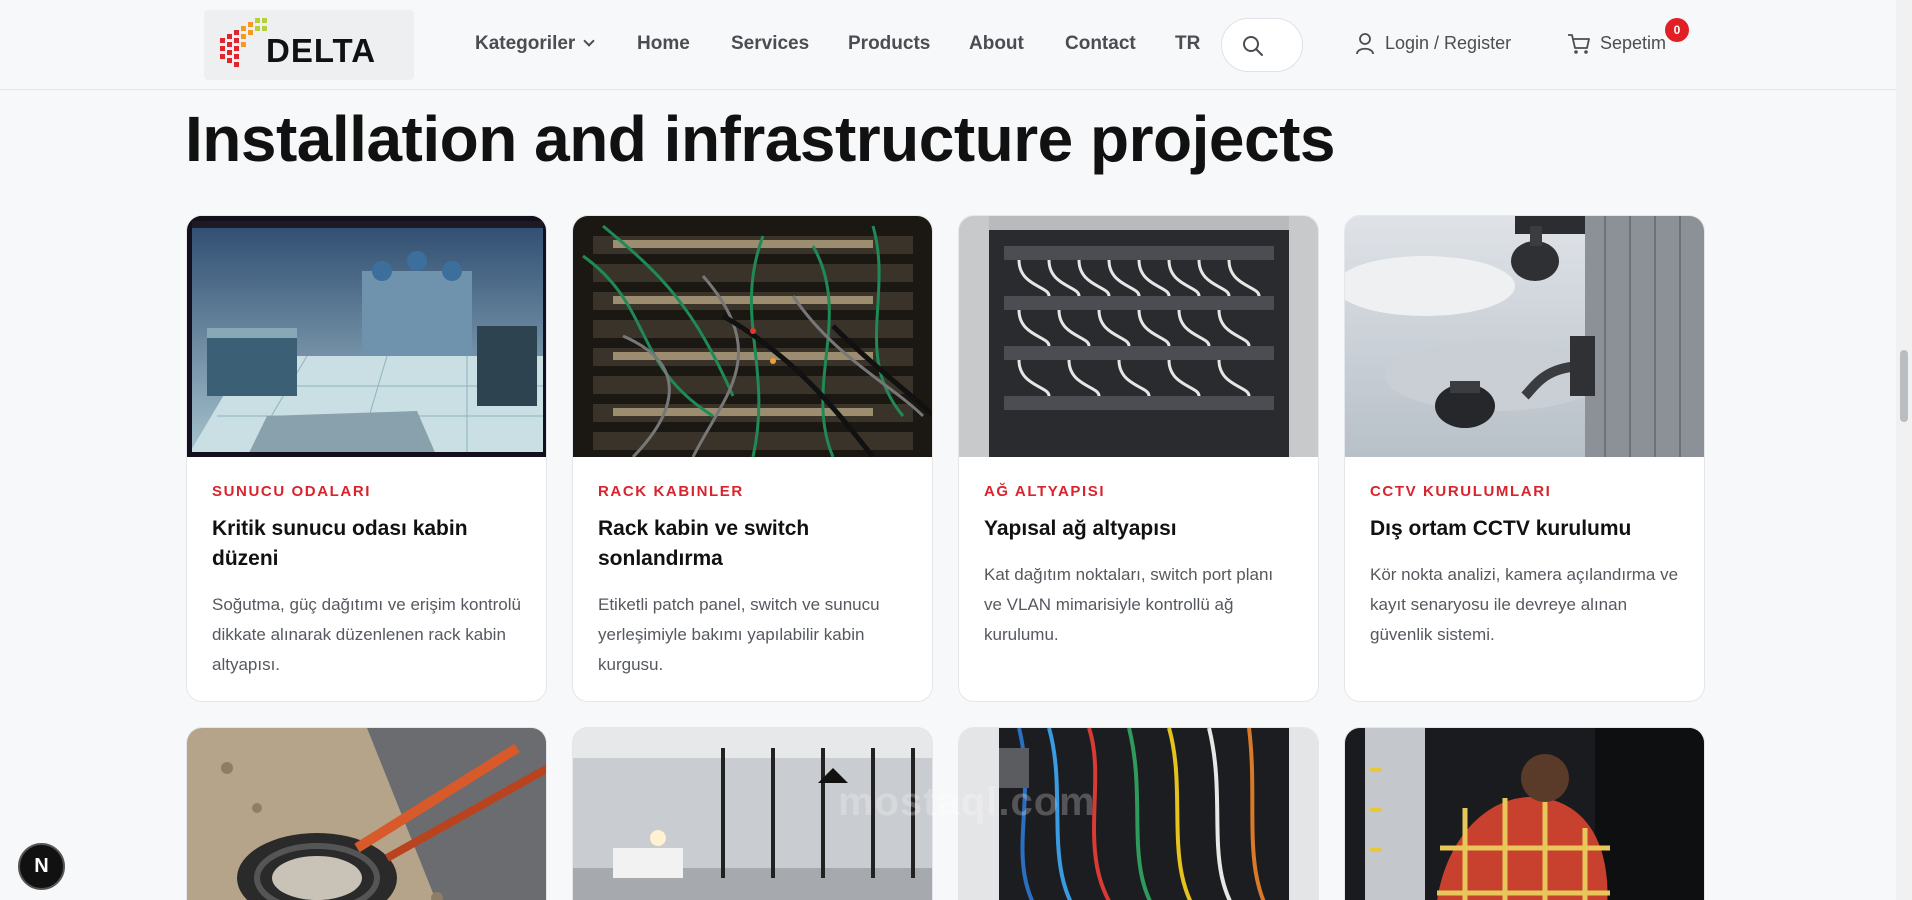 This screenshot has width=1912, height=900. What do you see at coordinates (366, 544) in the screenshot?
I see `card-title: Kritik sunucu odası kabin düzeni` at bounding box center [366, 544].